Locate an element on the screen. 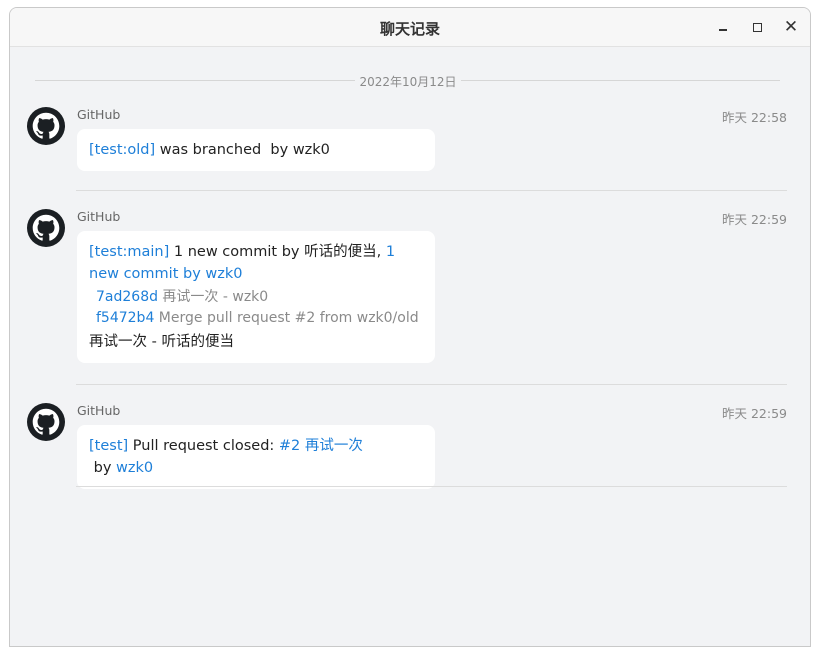 This screenshot has height=655, width=820. commit-item: 7ad268d 再试一次 - wzk0 is located at coordinates (259, 297).